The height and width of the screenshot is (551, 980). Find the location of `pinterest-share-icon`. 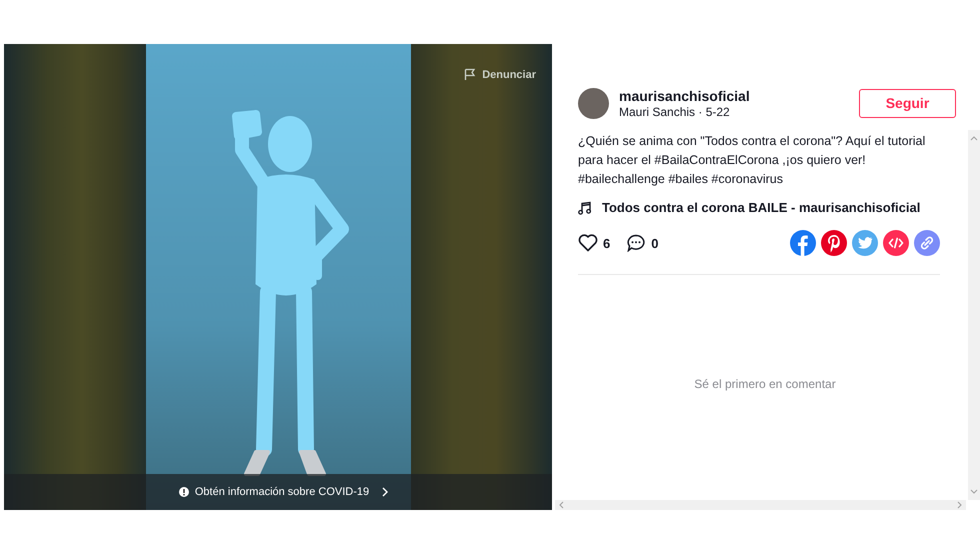

pinterest-share-icon is located at coordinates (834, 243).